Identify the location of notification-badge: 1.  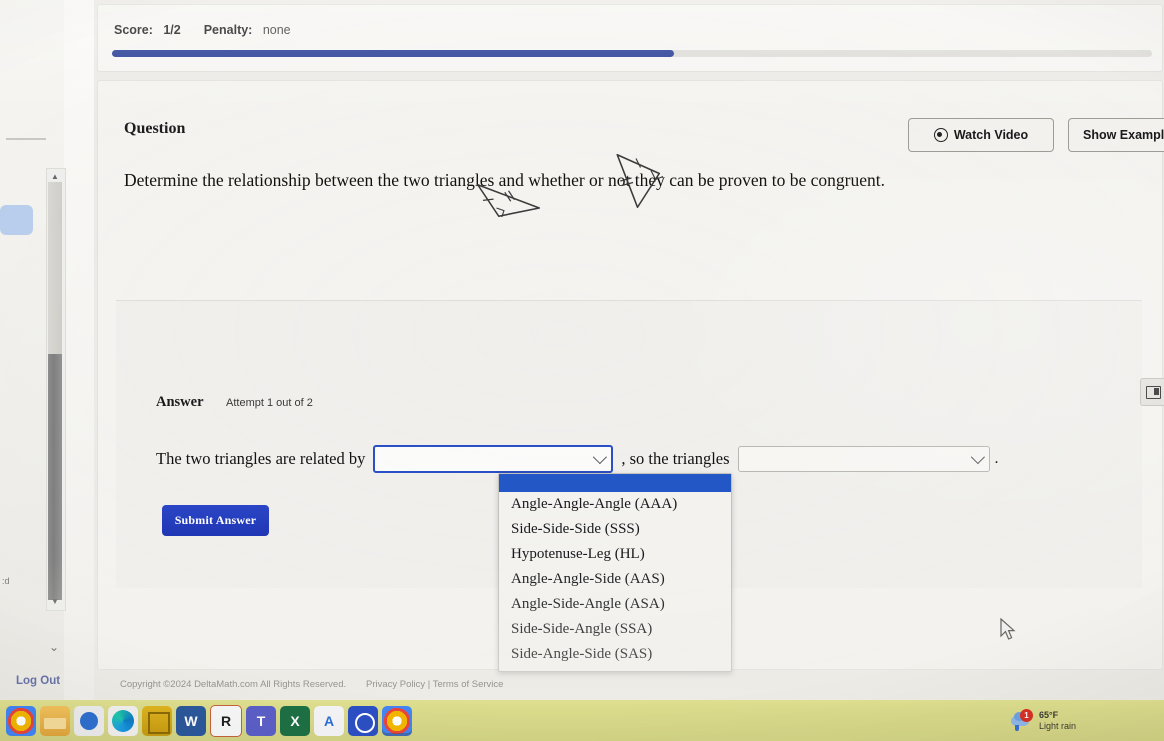
(1026, 715).